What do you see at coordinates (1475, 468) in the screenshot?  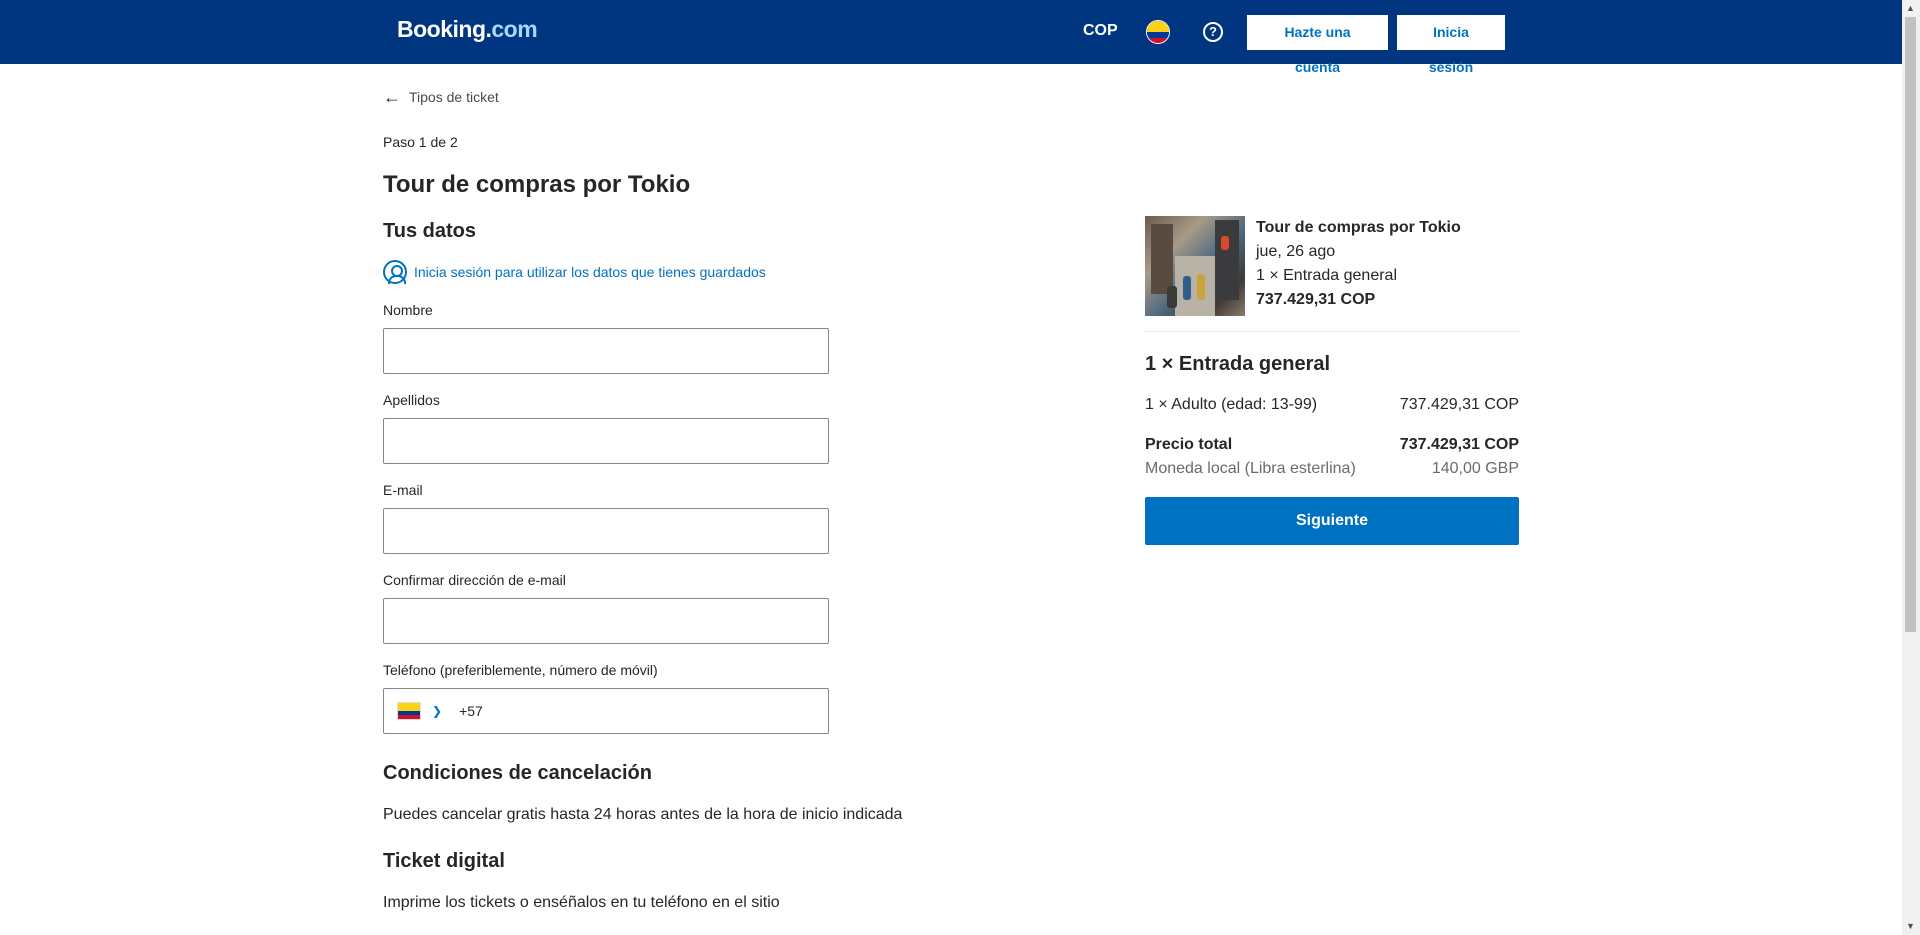 I see `local-currency-value: 140,00 GBP` at bounding box center [1475, 468].